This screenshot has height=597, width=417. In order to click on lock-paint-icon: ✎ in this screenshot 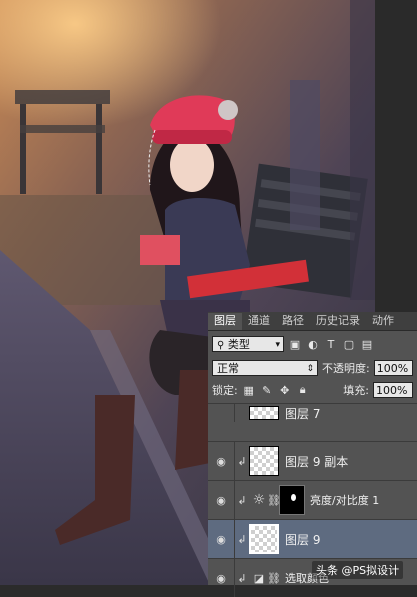, I will do `click(267, 390)`.